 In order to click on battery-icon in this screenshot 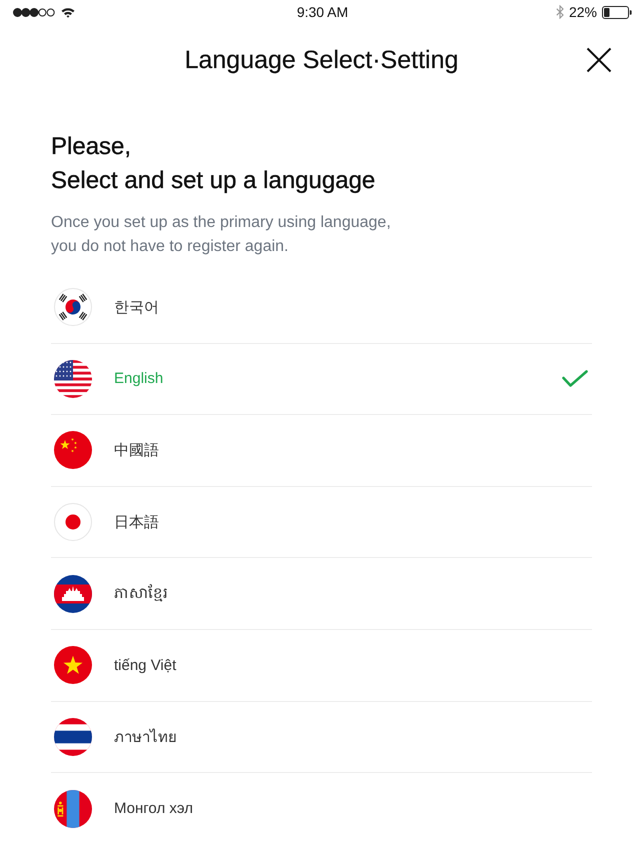, I will do `click(617, 12)`.